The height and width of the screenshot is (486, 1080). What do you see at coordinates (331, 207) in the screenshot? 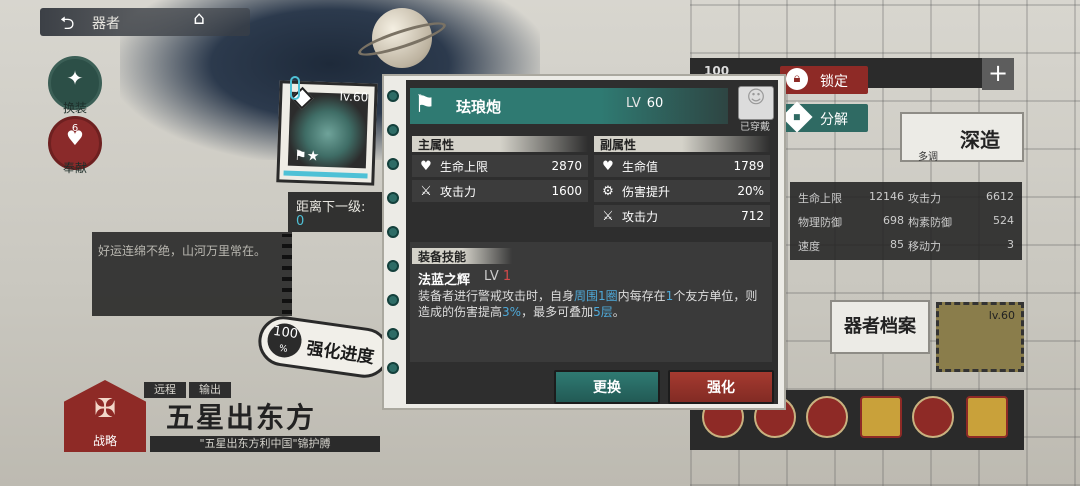
I see `next-level-label: 距离下一级:` at bounding box center [331, 207].